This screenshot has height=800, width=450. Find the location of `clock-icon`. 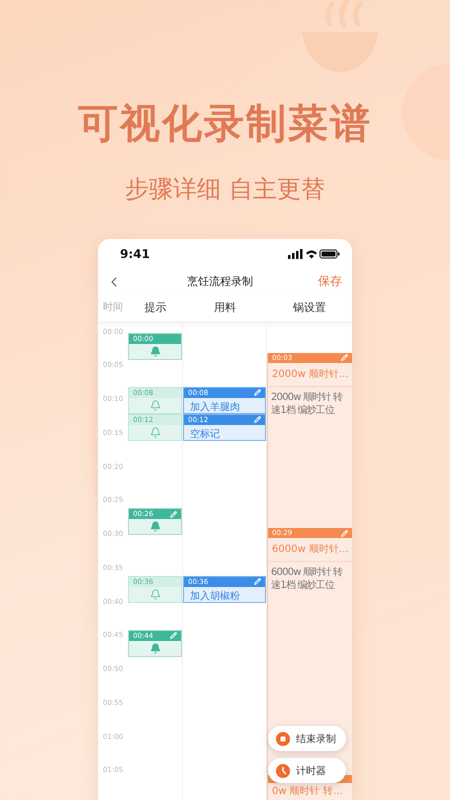

clock-icon is located at coordinates (283, 771).